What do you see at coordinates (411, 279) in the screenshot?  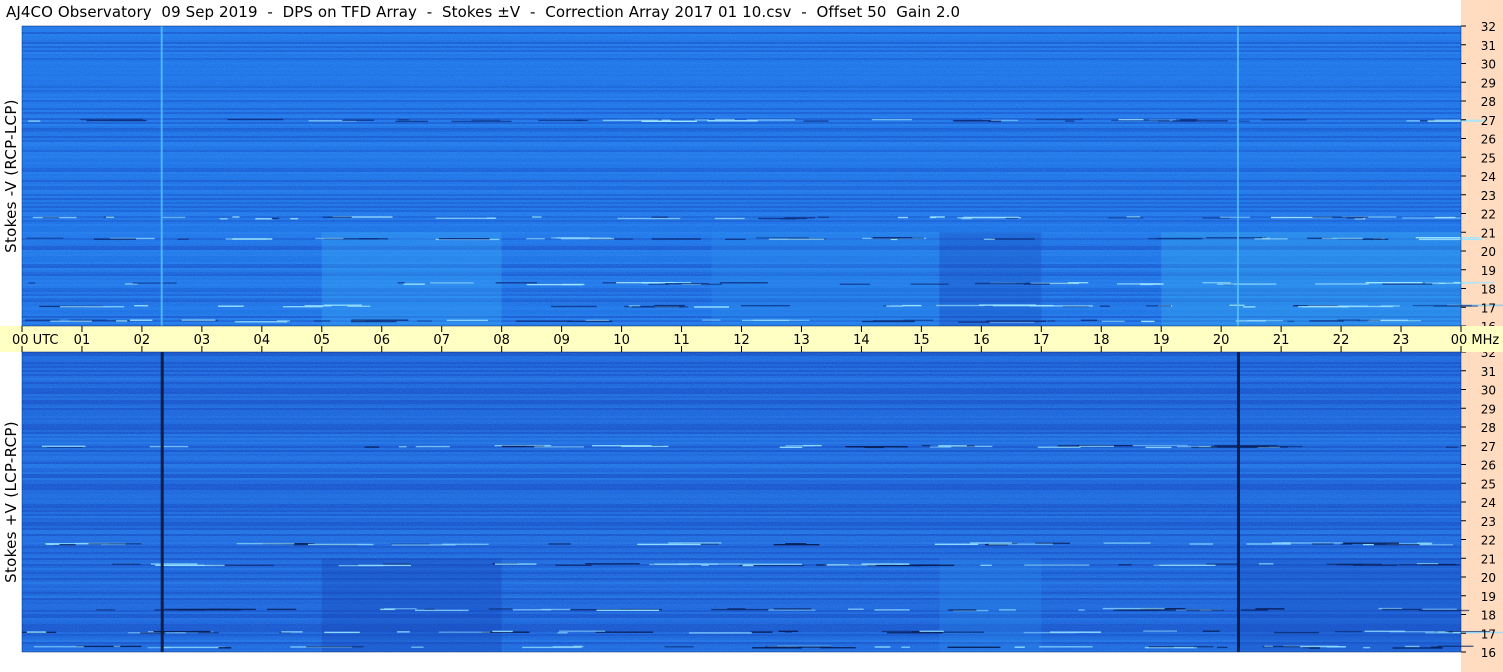 I see `panel-0-region` at bounding box center [411, 279].